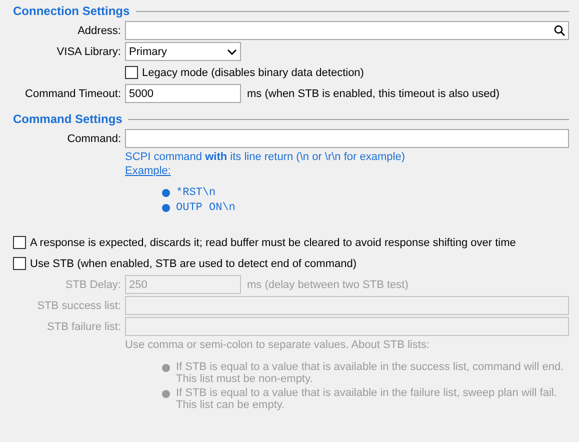 Image resolution: width=579 pixels, height=442 pixels. I want to click on checkbox-label: Use STB (when enabled, STB are used to detect end of command), so click(193, 264).